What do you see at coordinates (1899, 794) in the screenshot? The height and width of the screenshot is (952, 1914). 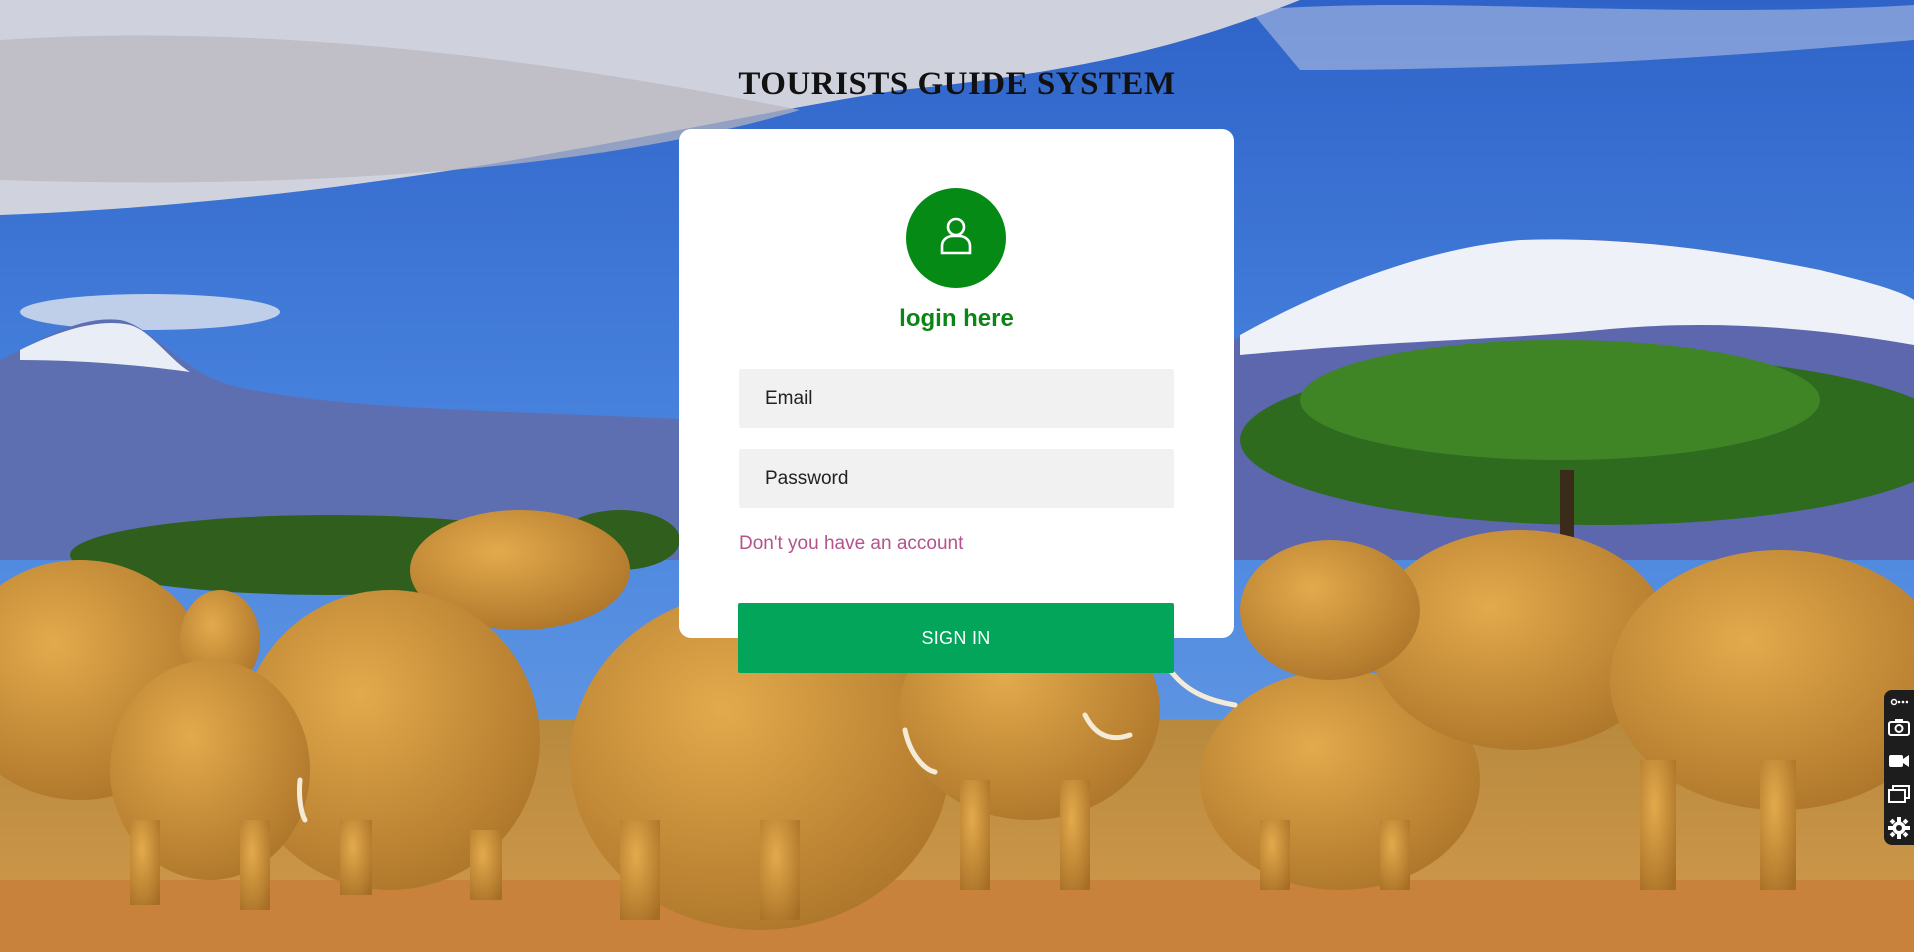 I see `windows-icon` at bounding box center [1899, 794].